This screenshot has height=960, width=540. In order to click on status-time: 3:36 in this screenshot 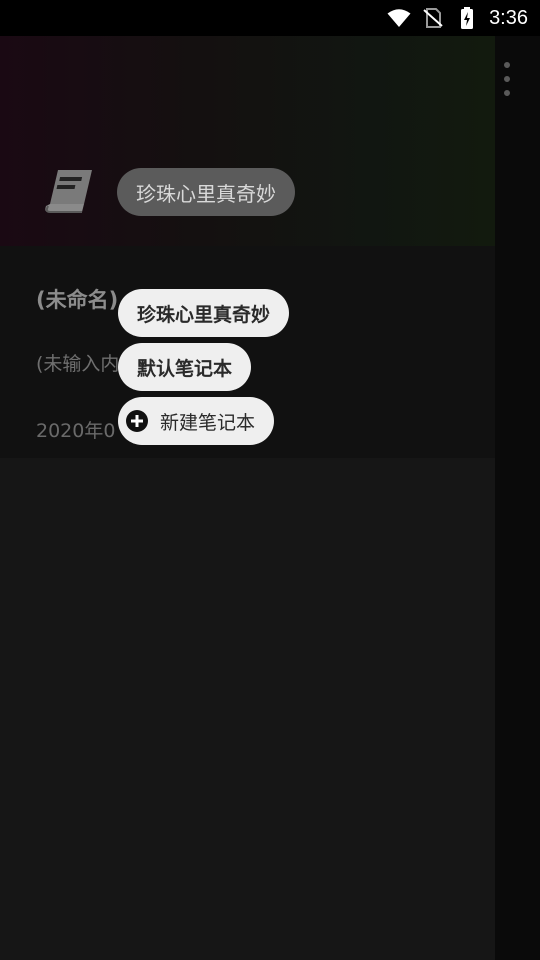, I will do `click(508, 17)`.